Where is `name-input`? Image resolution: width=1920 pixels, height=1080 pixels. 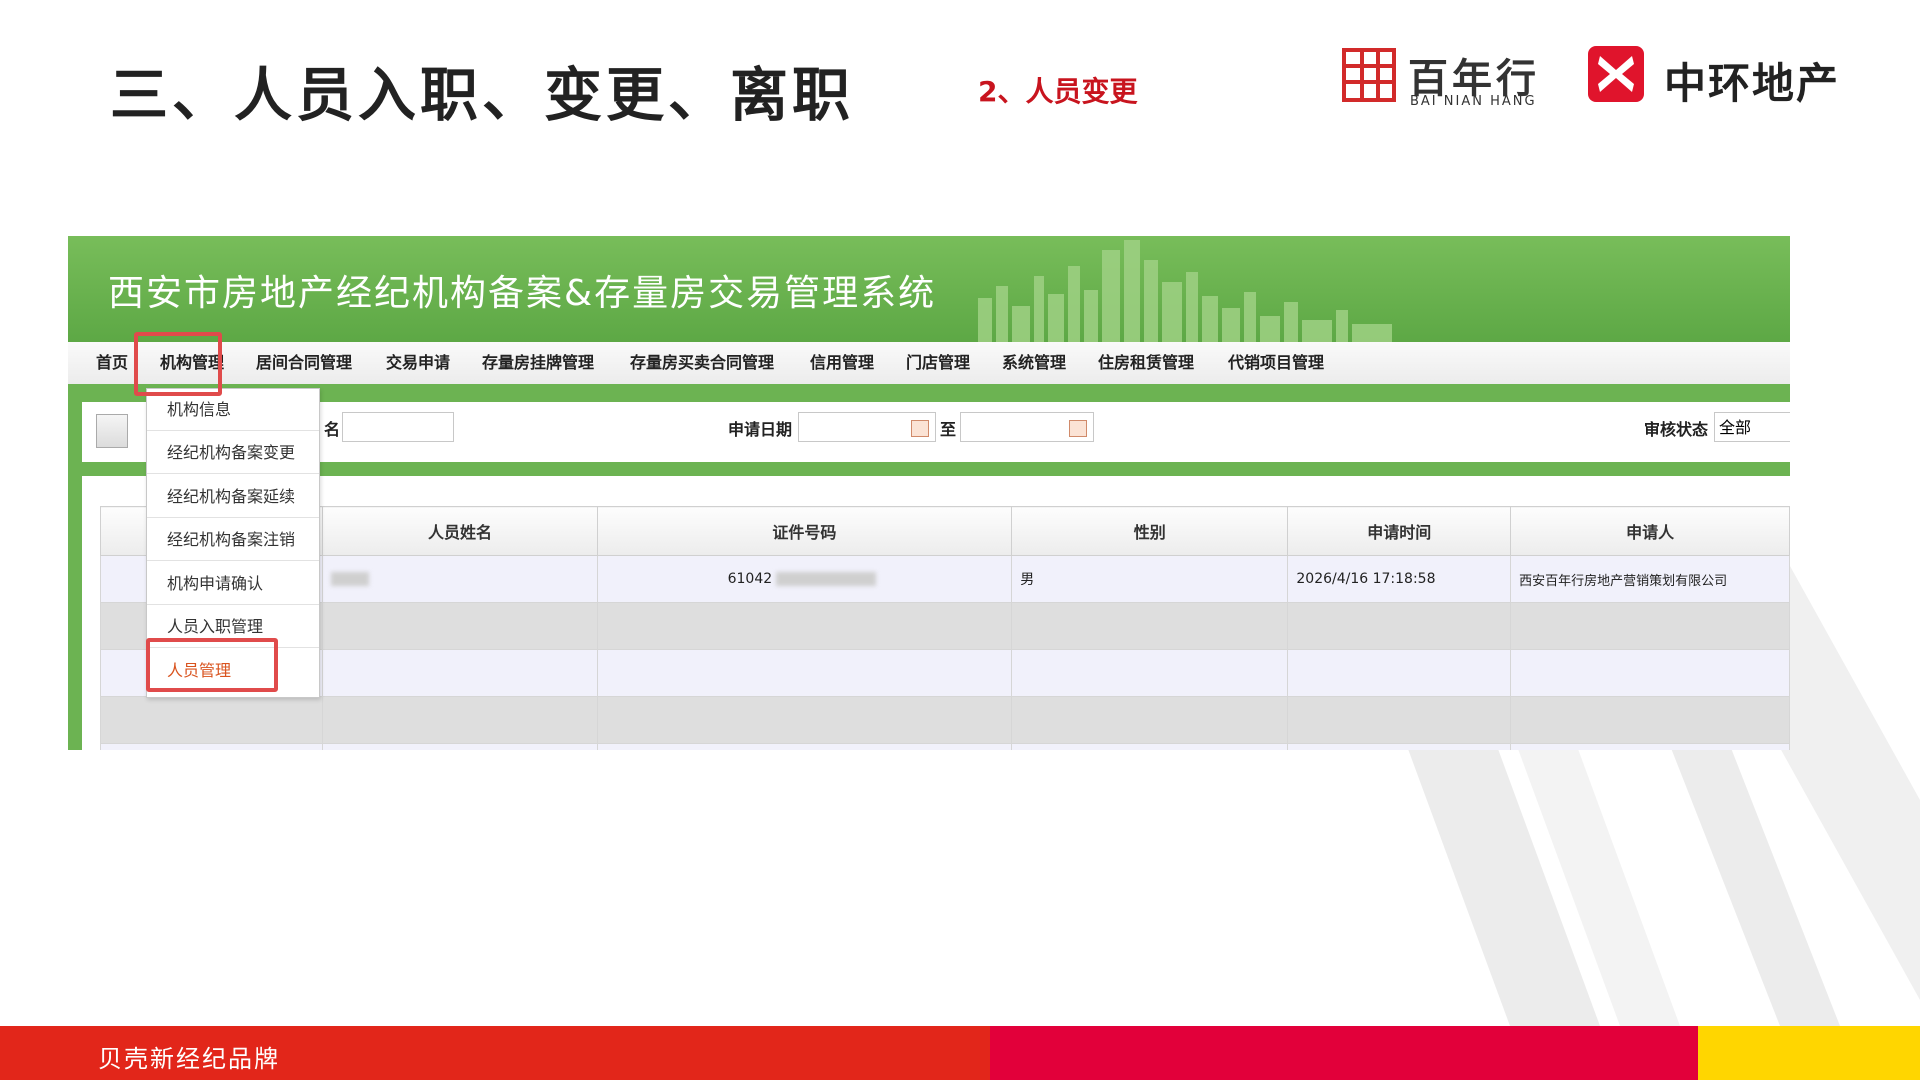 name-input is located at coordinates (398, 427).